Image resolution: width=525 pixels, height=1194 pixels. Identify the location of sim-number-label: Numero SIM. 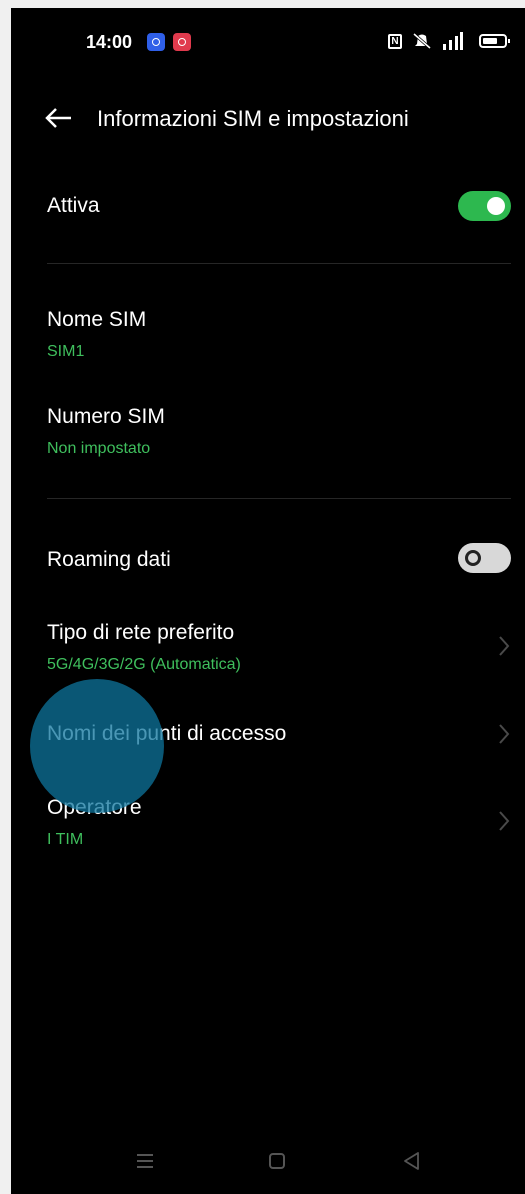
(106, 416).